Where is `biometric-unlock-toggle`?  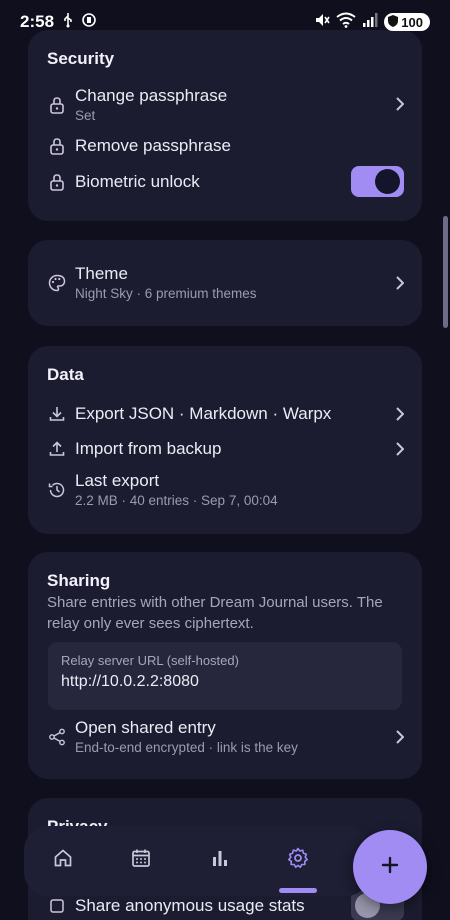
biometric-unlock-toggle is located at coordinates (377, 181).